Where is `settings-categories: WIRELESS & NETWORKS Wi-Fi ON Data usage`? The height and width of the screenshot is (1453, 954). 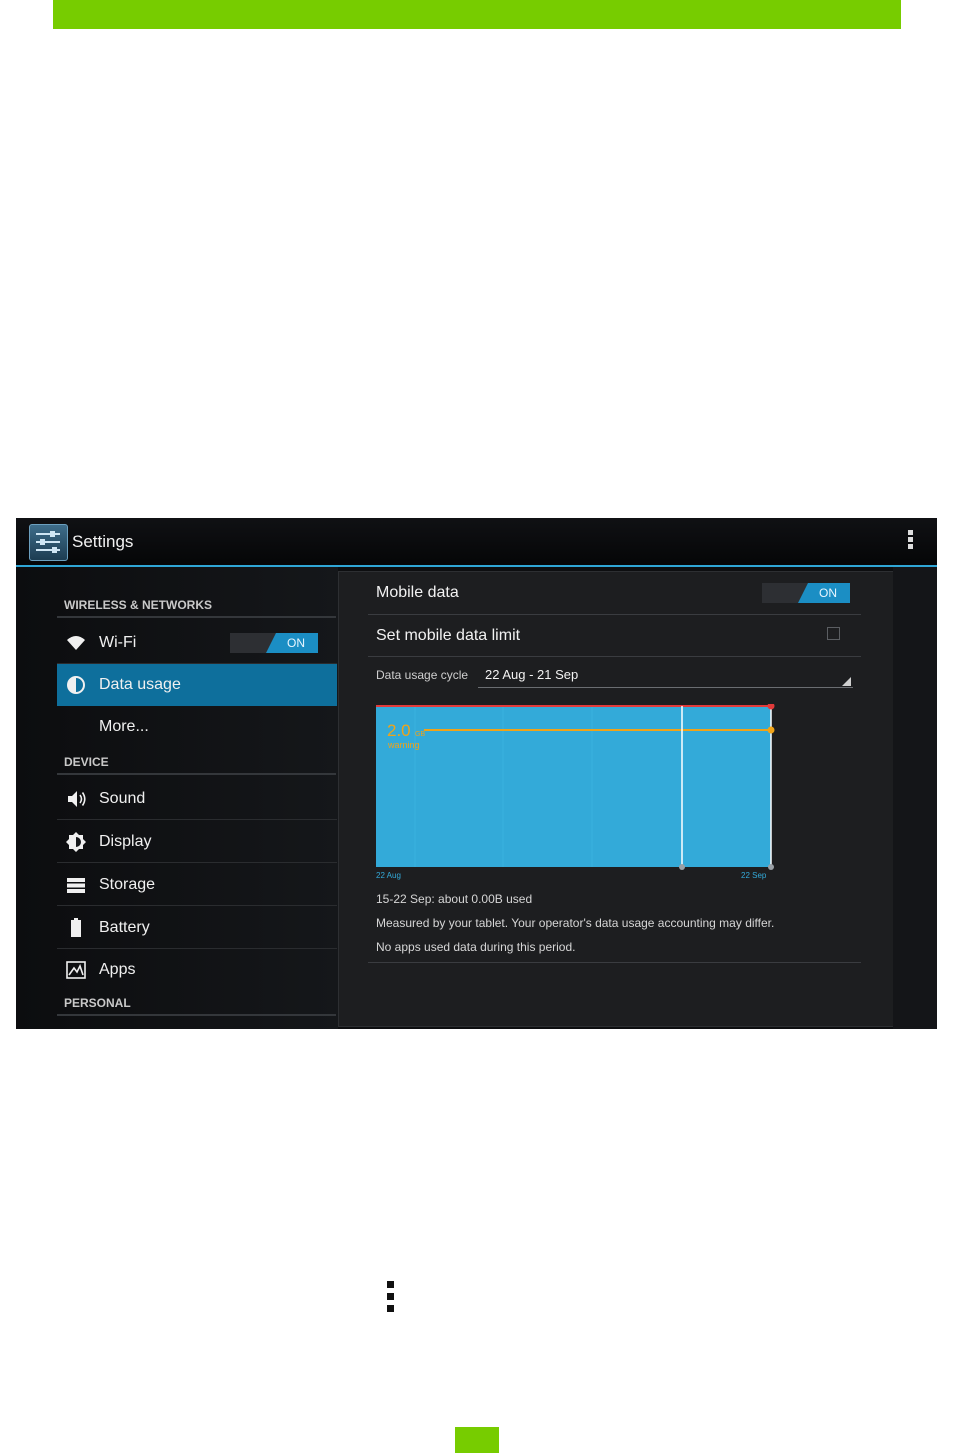 settings-categories: WIRELESS & NETWORKS Wi-Fi ON Data usage is located at coordinates (177, 798).